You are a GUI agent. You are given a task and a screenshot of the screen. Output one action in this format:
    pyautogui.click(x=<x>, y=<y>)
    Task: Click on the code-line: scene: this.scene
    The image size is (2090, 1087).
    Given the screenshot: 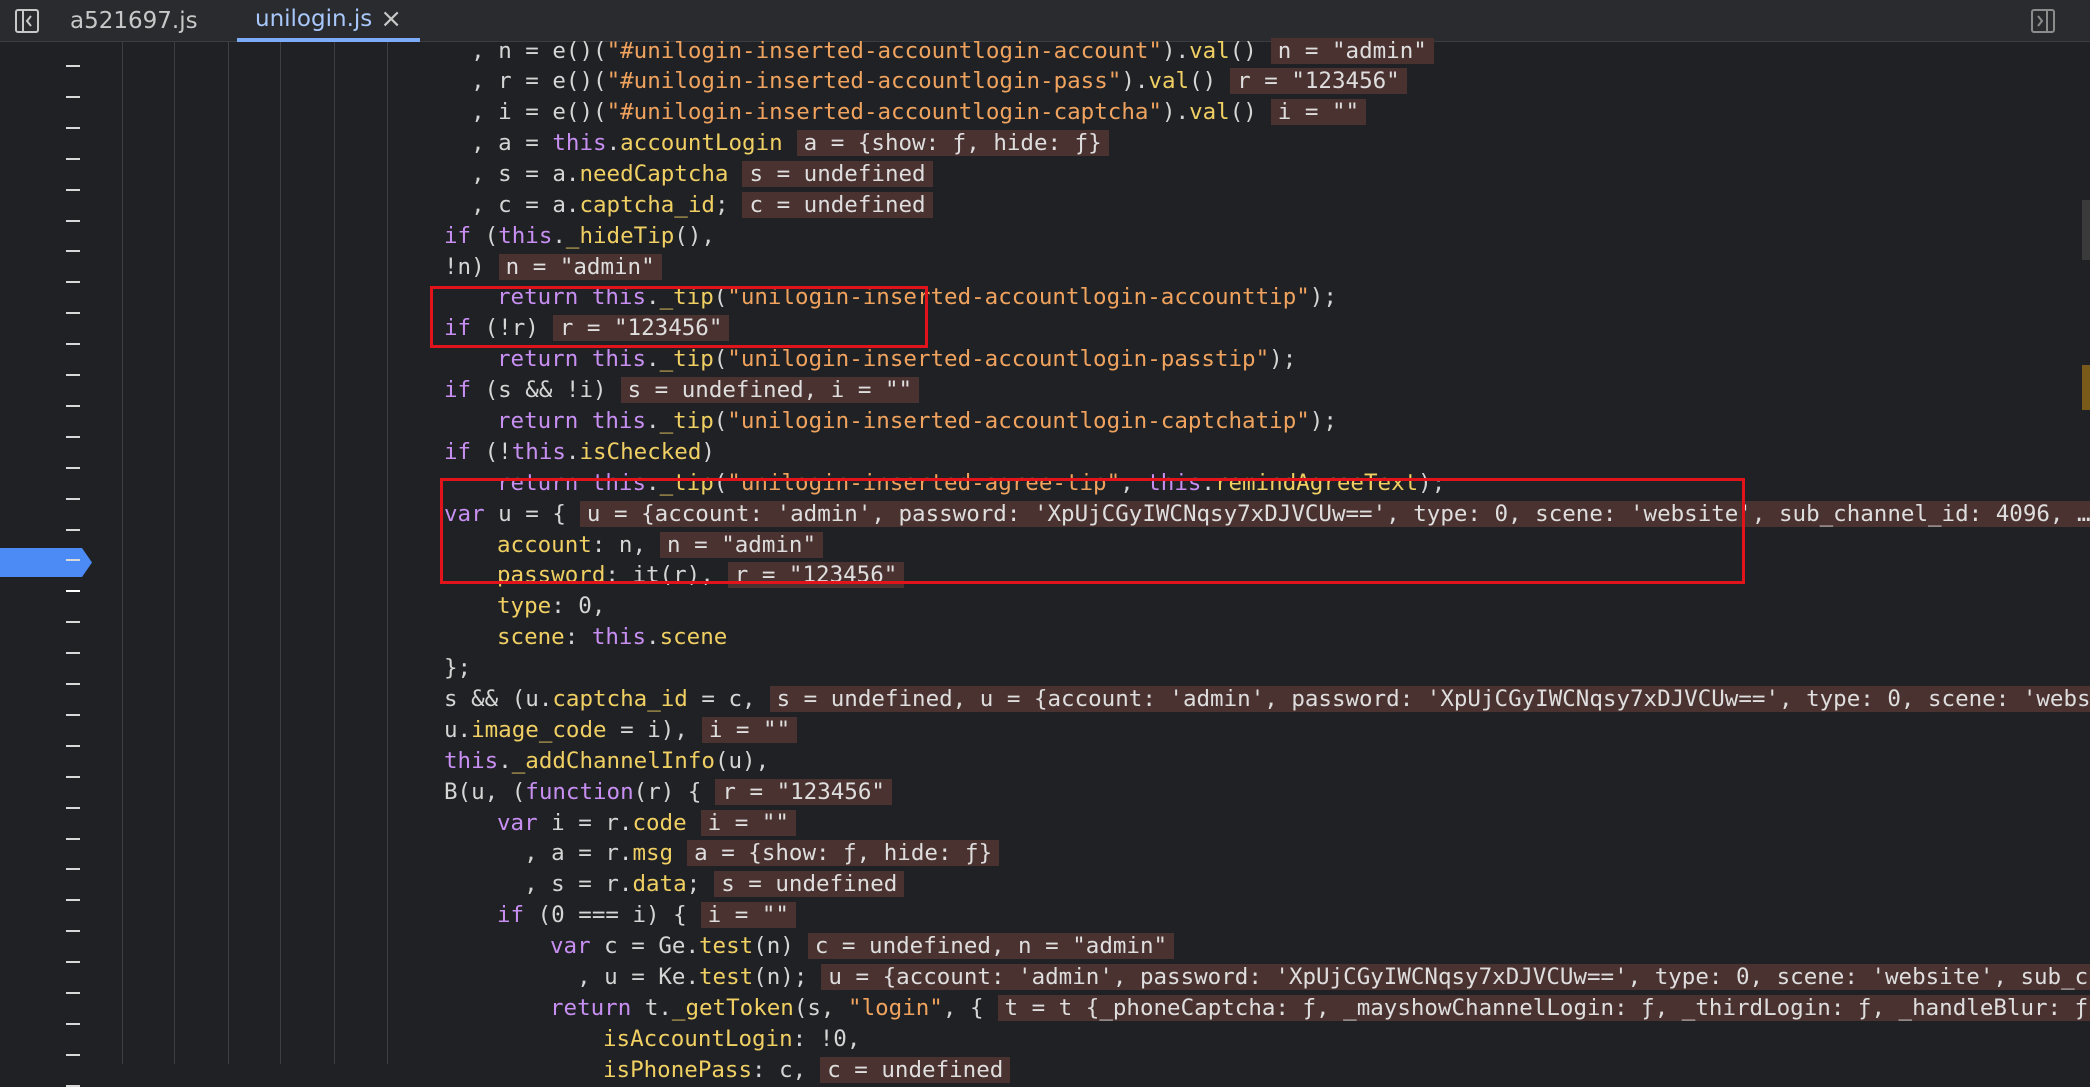 What is the action you would take?
    pyautogui.click(x=612, y=637)
    